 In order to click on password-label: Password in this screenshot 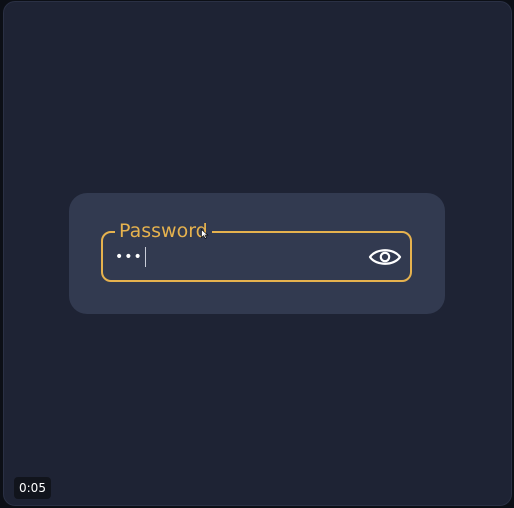, I will do `click(163, 231)`.